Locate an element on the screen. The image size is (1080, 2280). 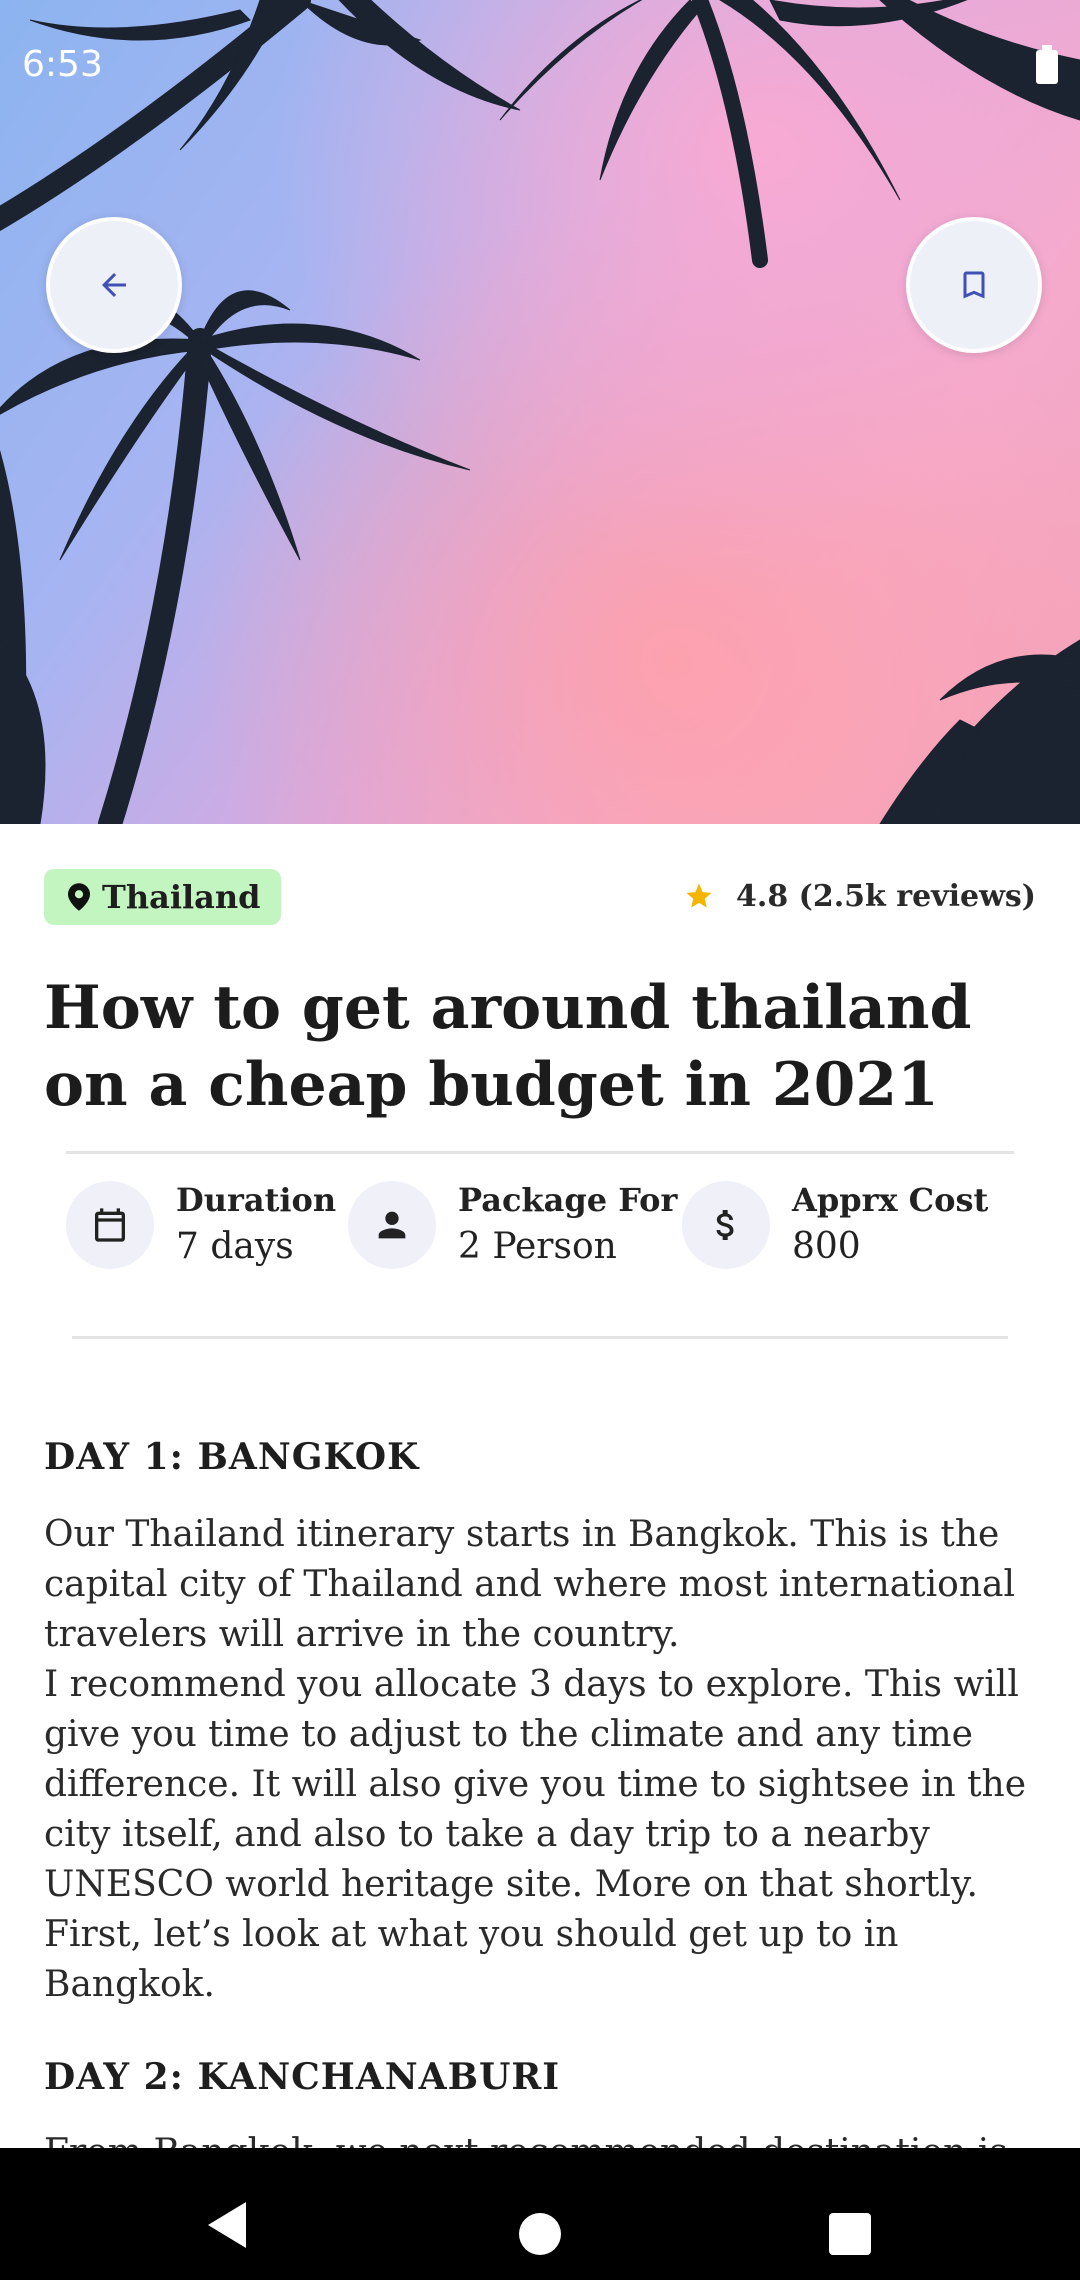
person-icon-wrap is located at coordinates (392, 1225).